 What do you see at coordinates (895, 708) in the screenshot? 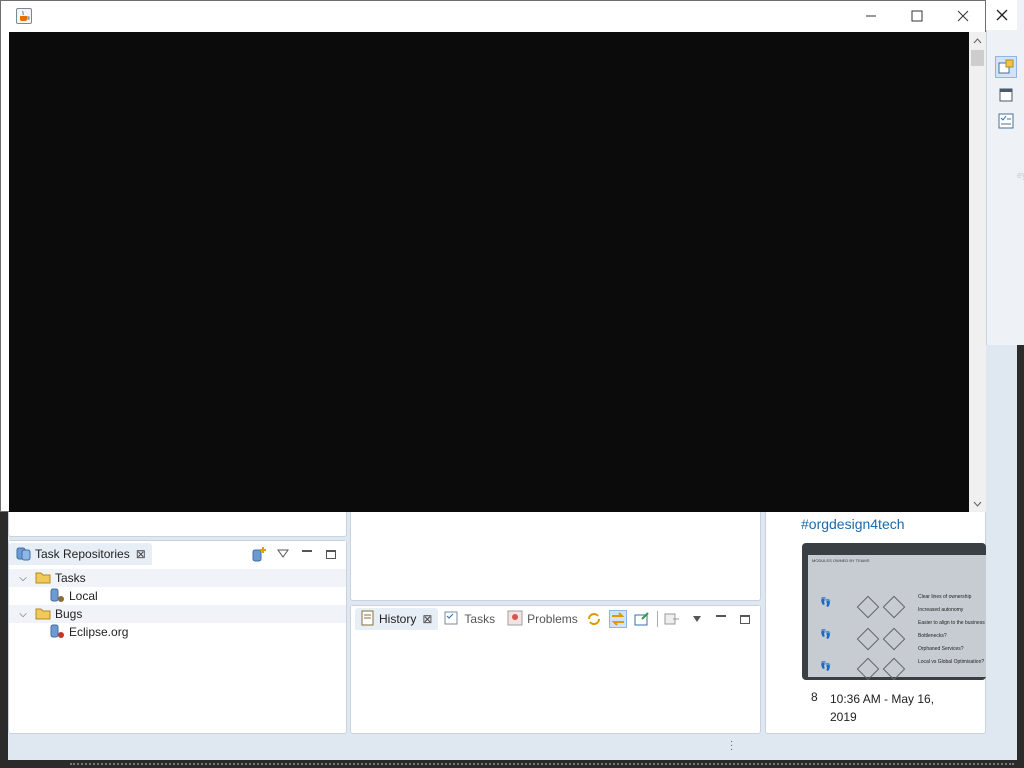
I see `tweet-timestamp: 10:36 AM - May 16, 2019` at bounding box center [895, 708].